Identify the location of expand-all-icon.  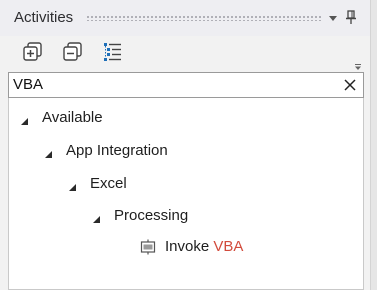
(33, 52).